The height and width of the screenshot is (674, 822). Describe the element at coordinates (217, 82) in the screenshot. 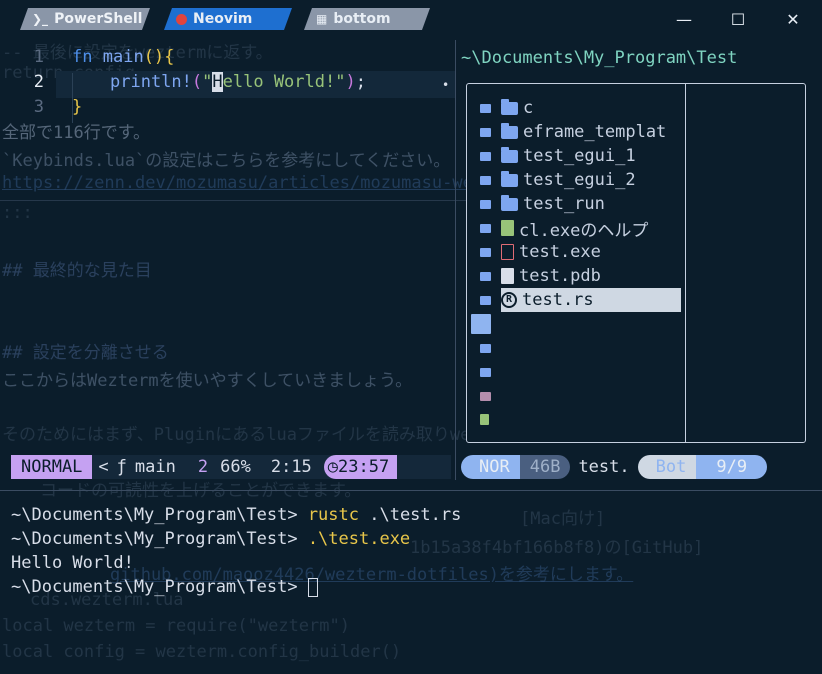

I see `text-cursor: H` at that location.